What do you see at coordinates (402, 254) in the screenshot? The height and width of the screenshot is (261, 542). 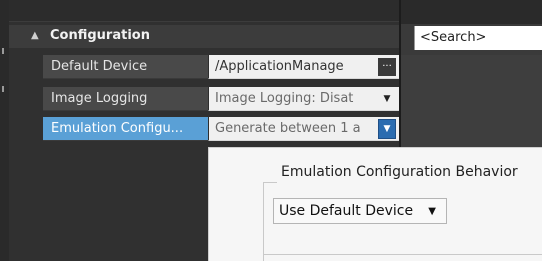 I see `divider` at bounding box center [402, 254].